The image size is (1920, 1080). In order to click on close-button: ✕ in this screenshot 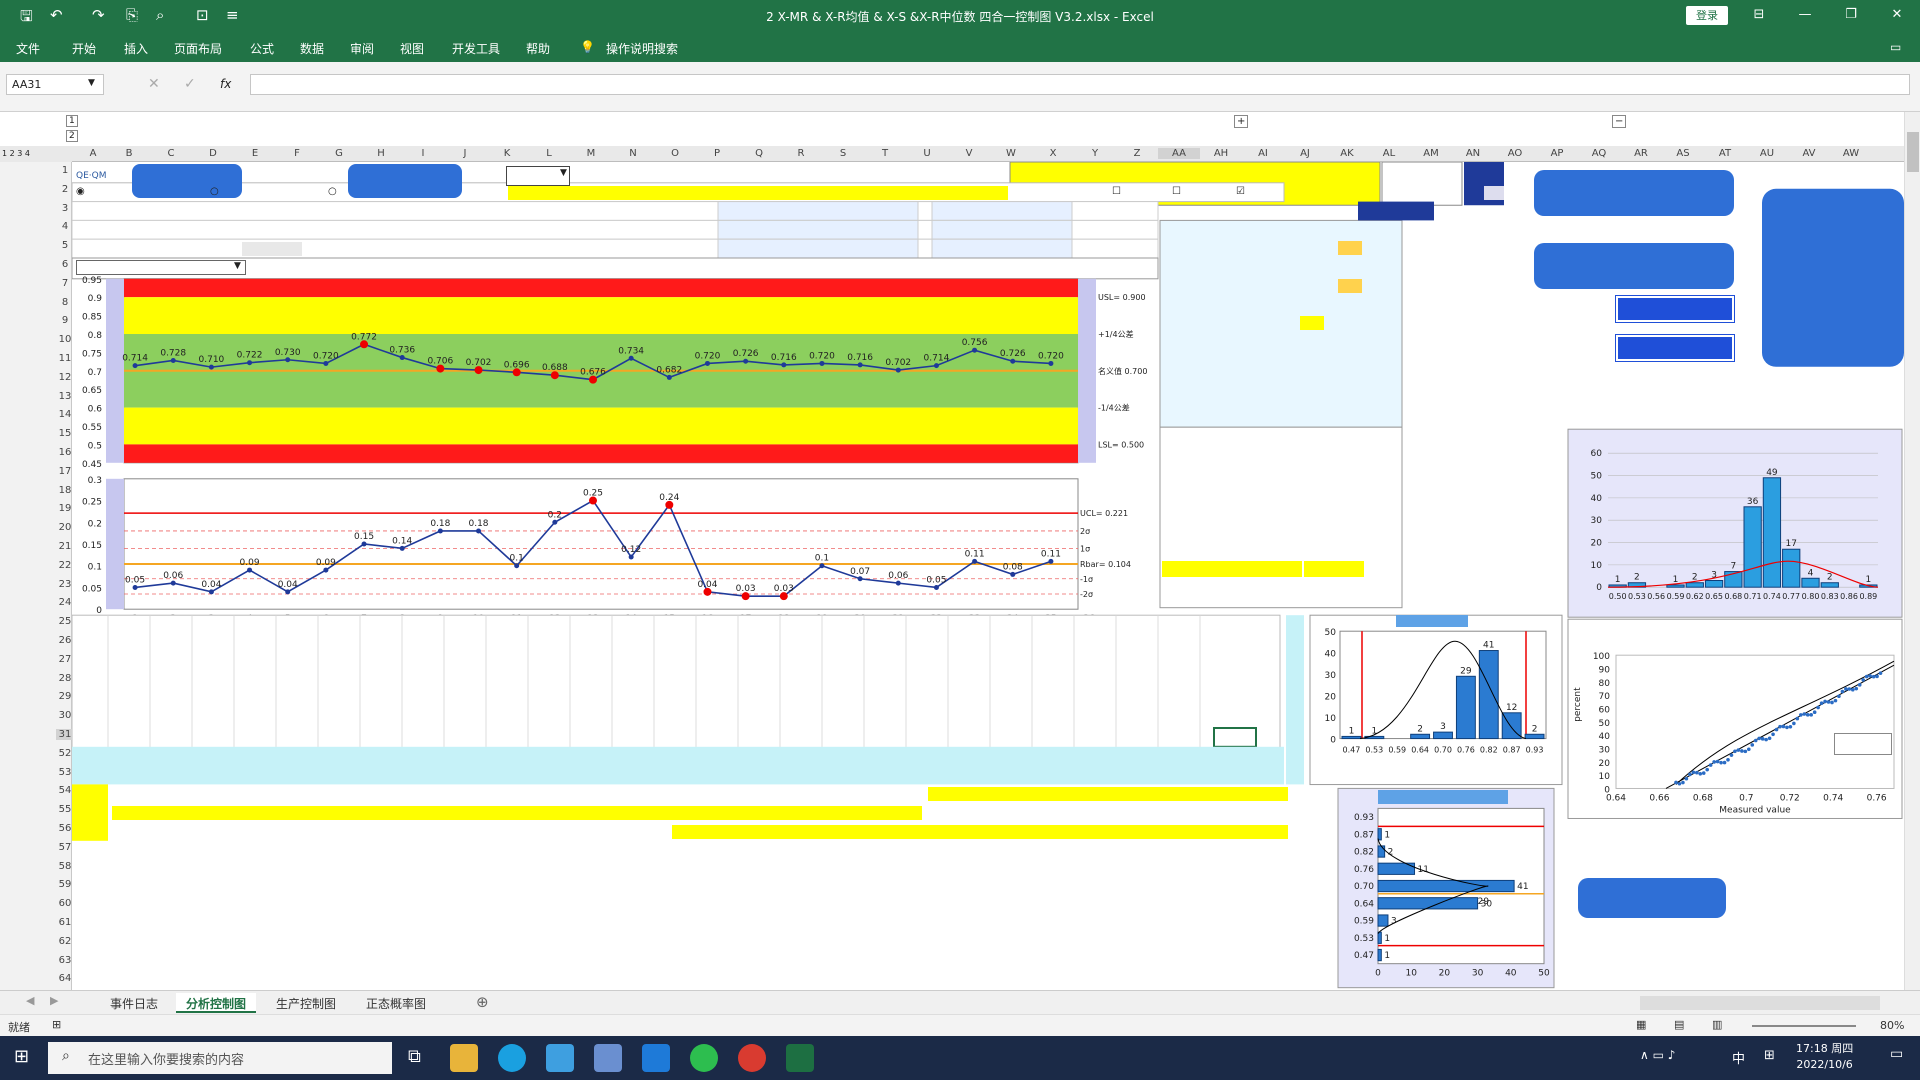, I will do `click(1897, 14)`.